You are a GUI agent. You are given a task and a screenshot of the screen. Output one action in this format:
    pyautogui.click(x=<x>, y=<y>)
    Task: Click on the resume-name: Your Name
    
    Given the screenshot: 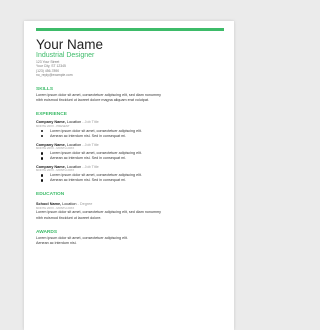 What is the action you would take?
    pyautogui.click(x=70, y=44)
    